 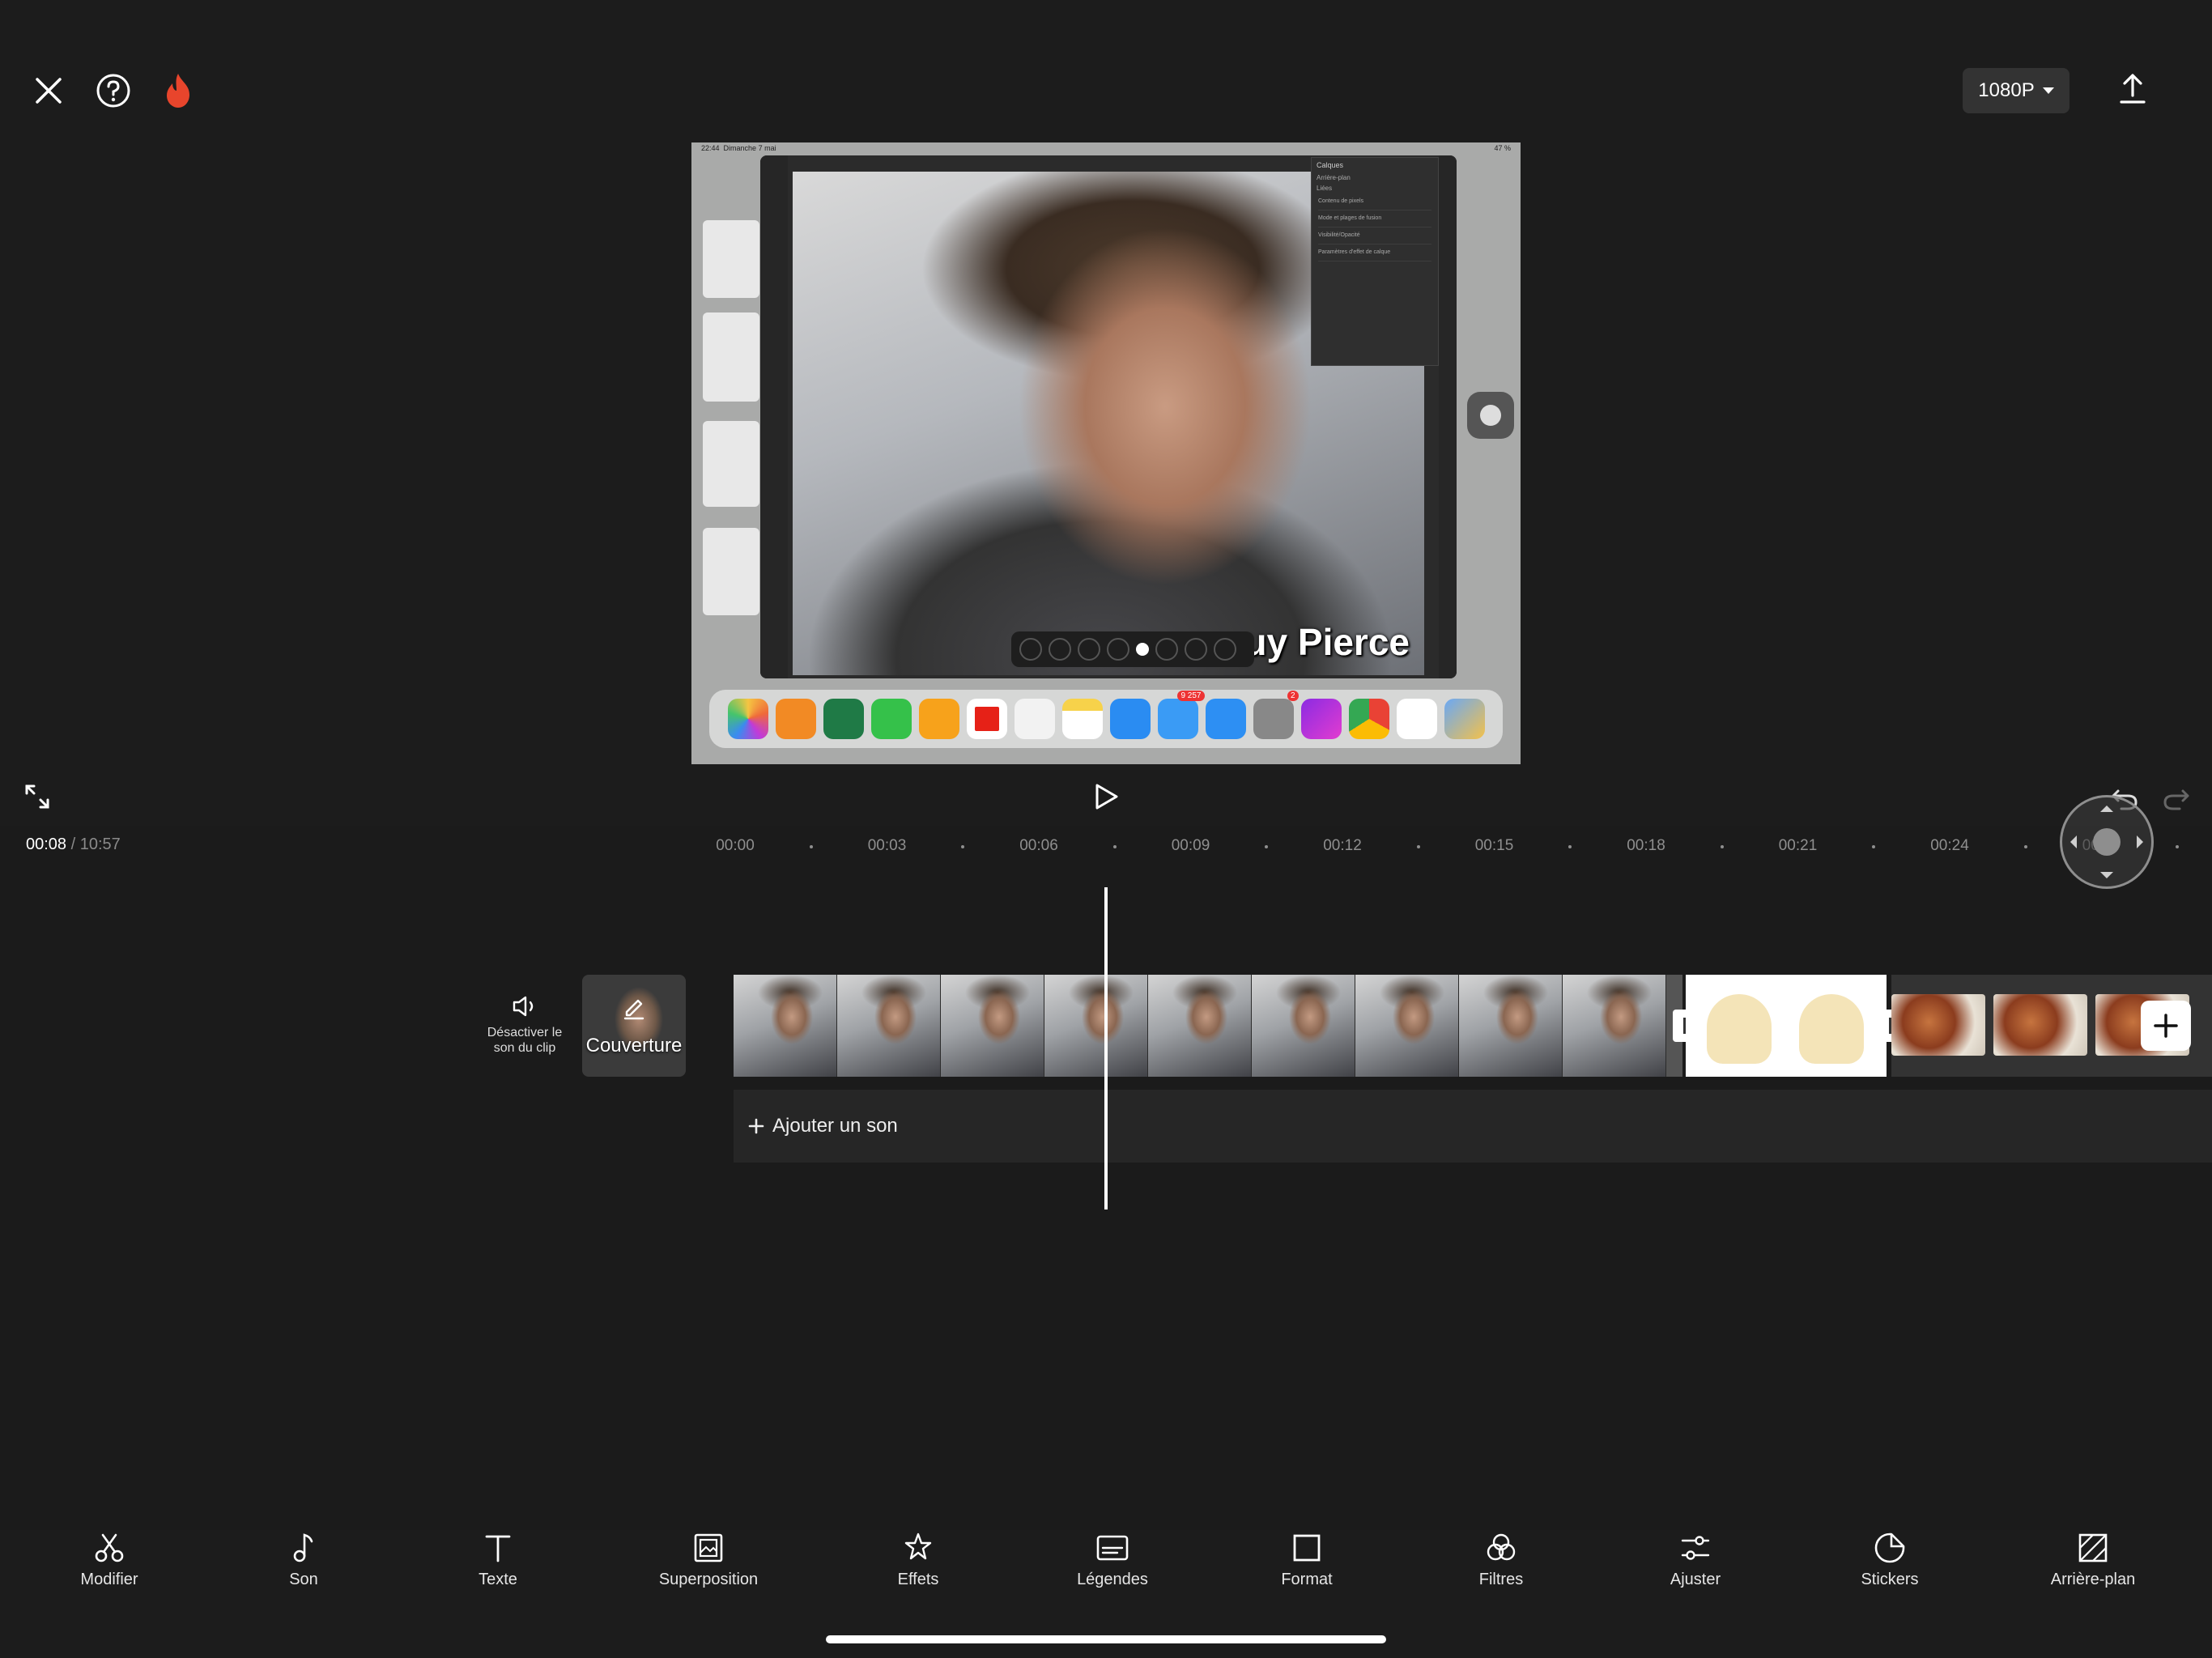 What do you see at coordinates (1465, 719) in the screenshot?
I see `app-library-icon` at bounding box center [1465, 719].